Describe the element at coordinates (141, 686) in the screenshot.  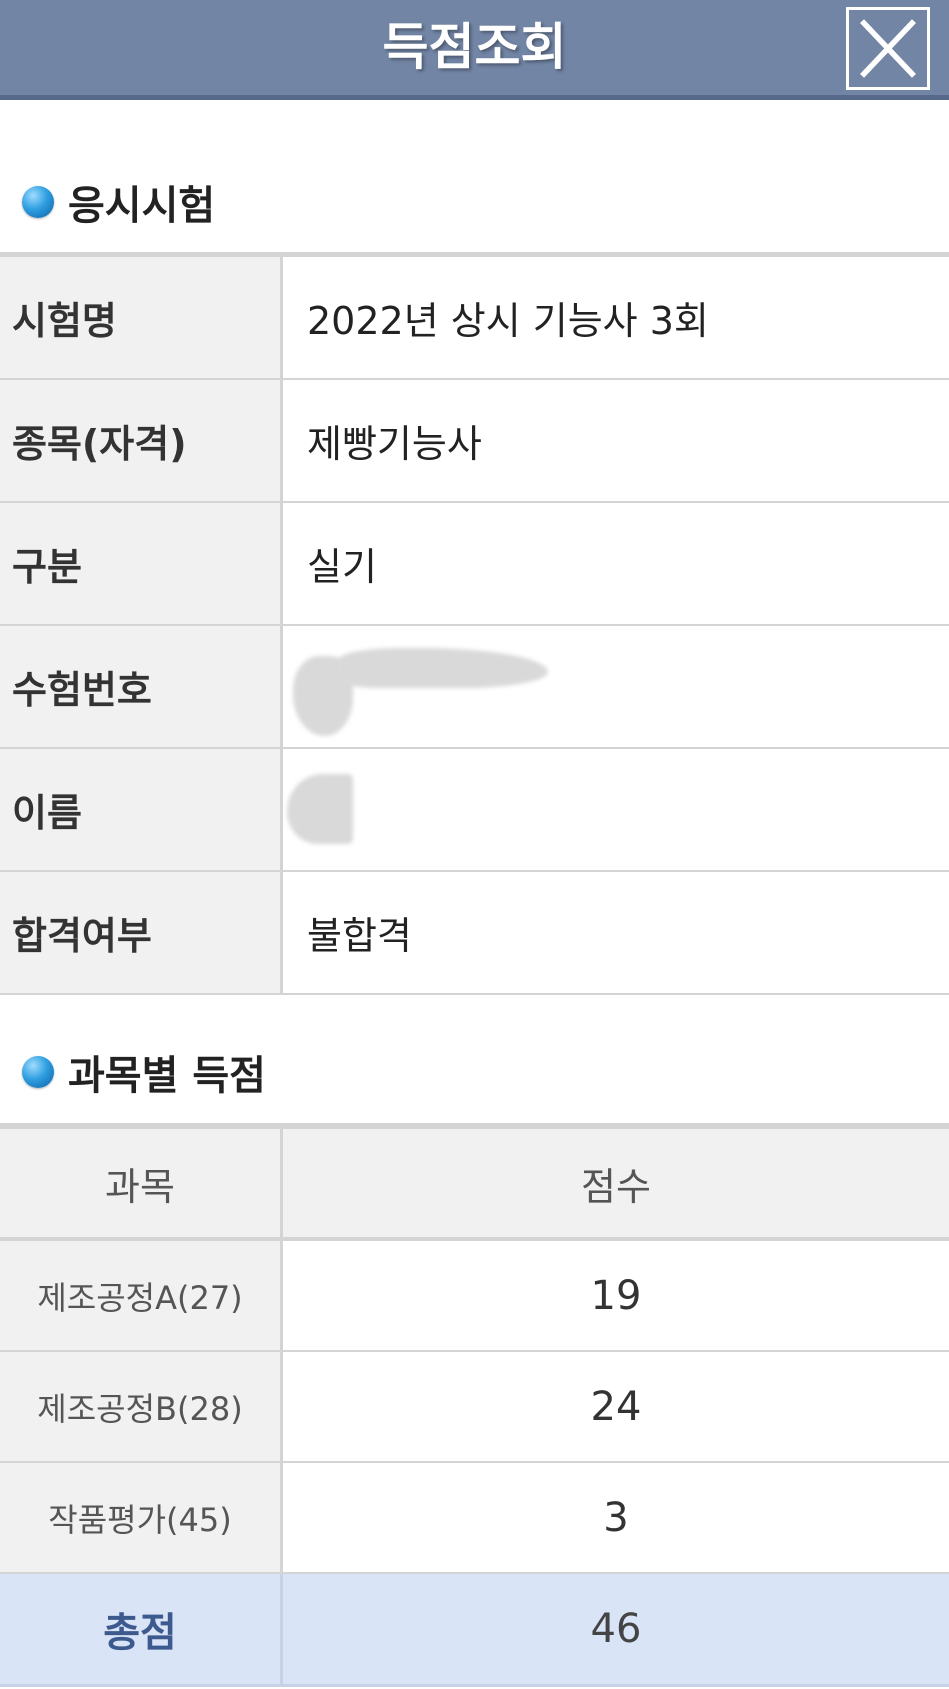
I see `info-label: 수험번호` at that location.